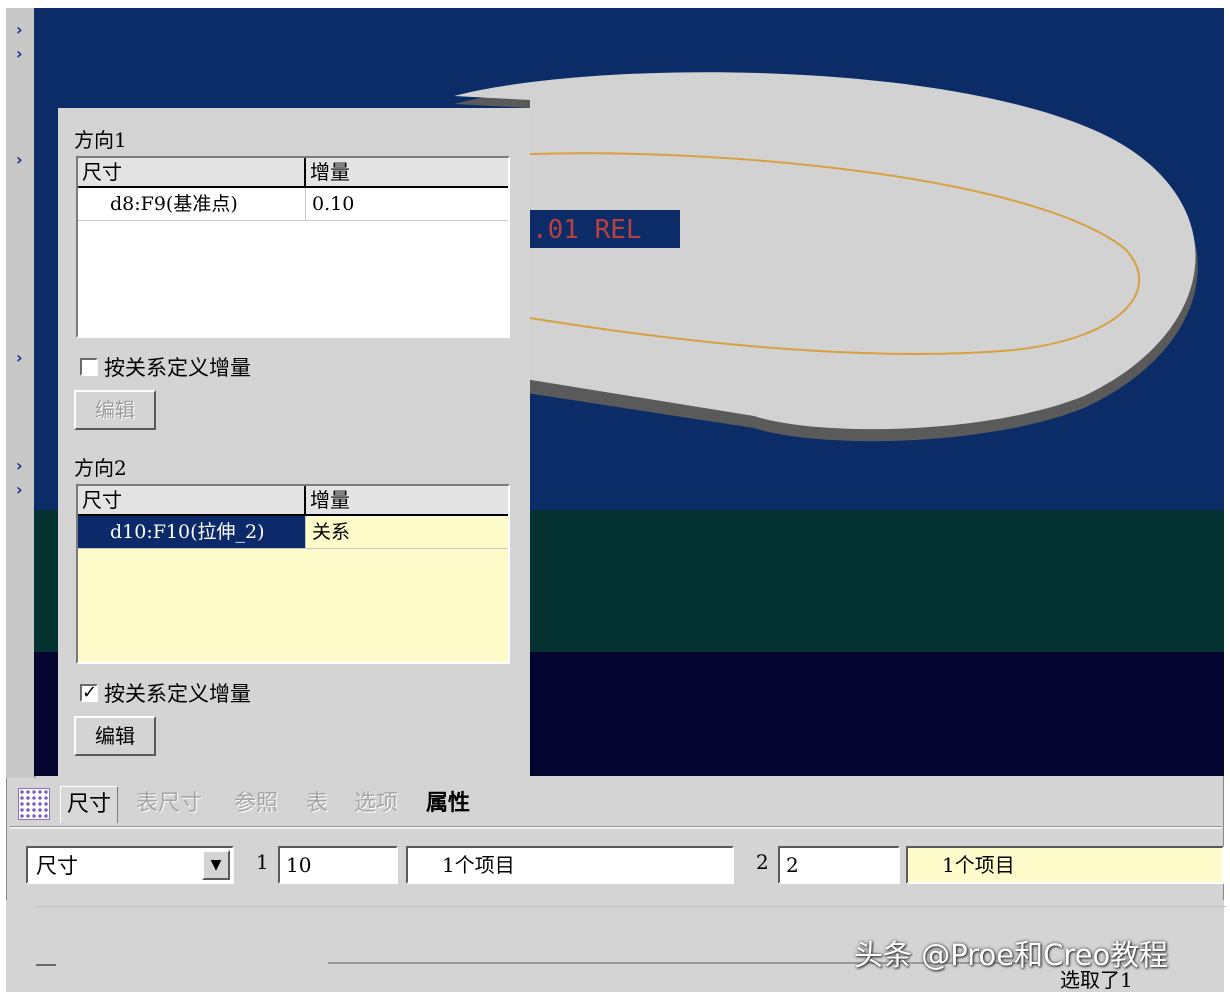  Describe the element at coordinates (762, 862) in the screenshot. I see `direction2-count-label: 2` at that location.